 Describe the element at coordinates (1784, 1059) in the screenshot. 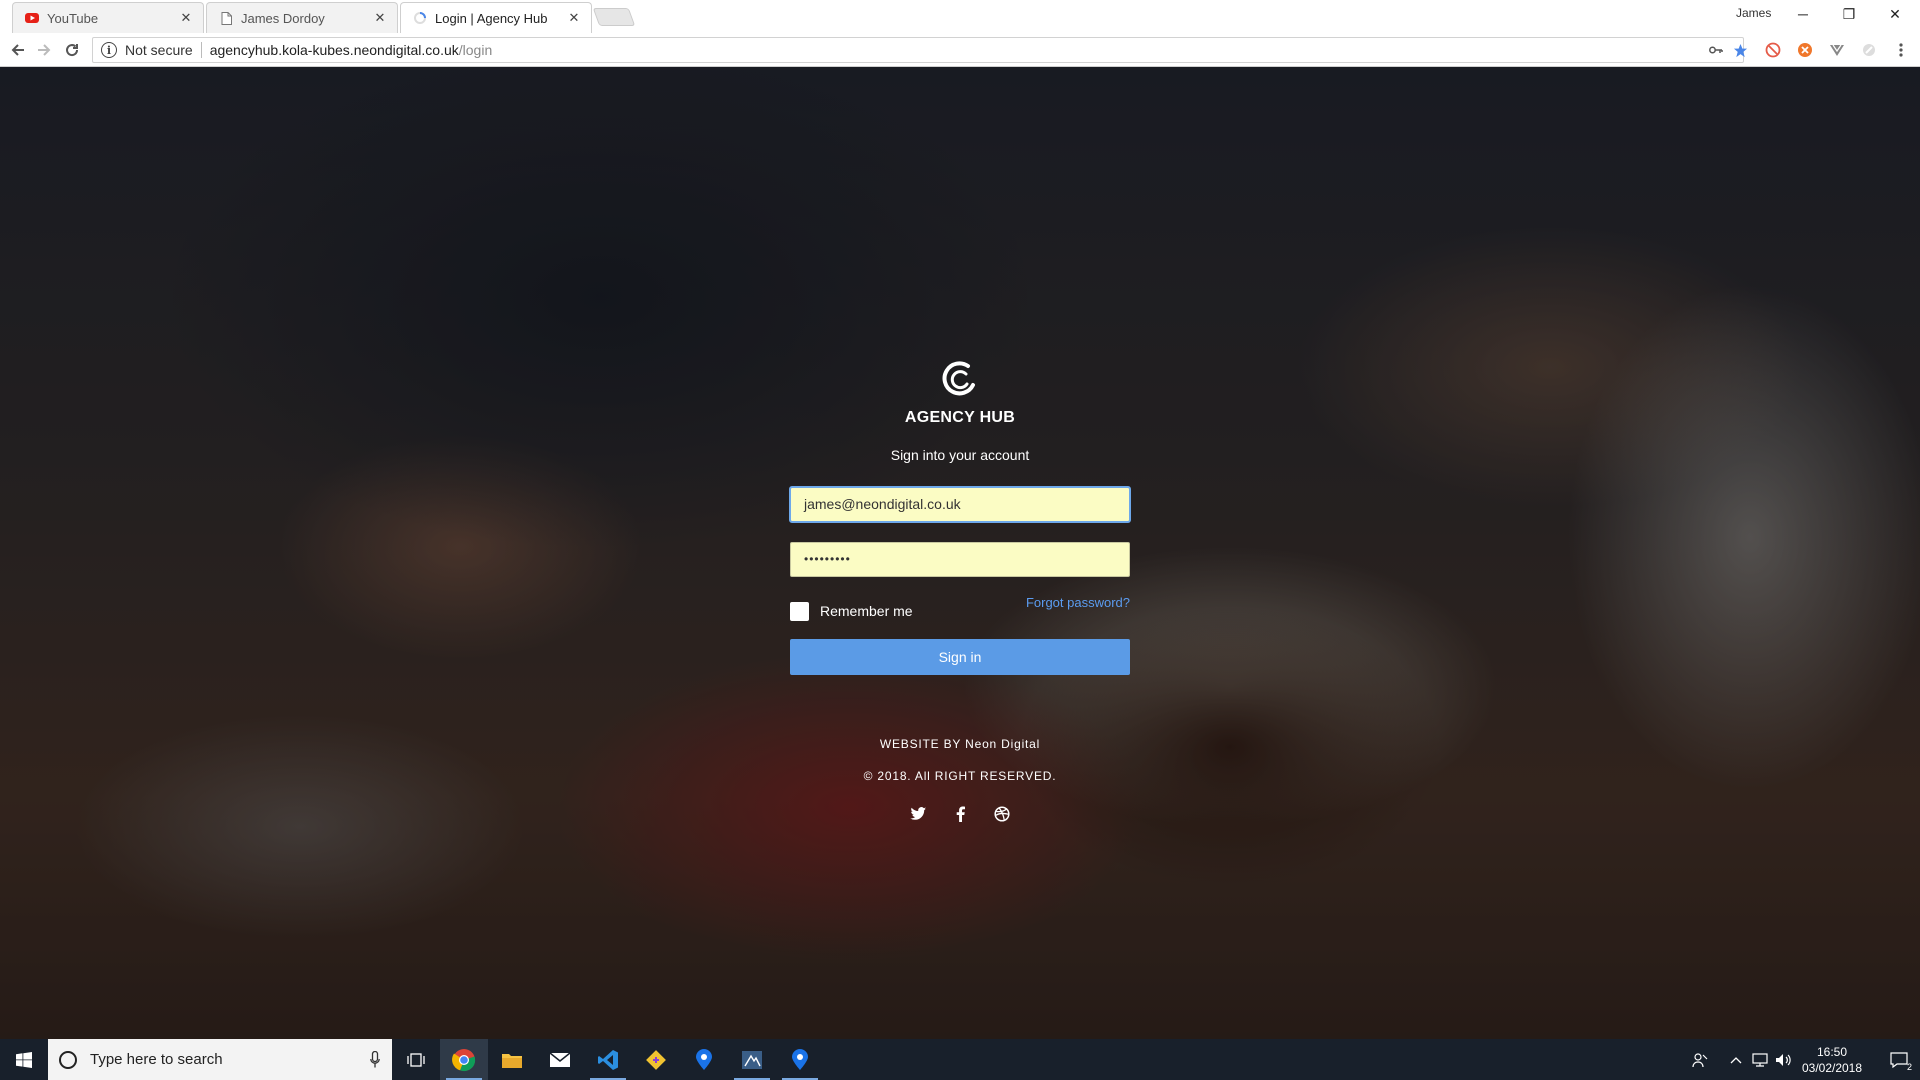

I see `volume-icon` at that location.